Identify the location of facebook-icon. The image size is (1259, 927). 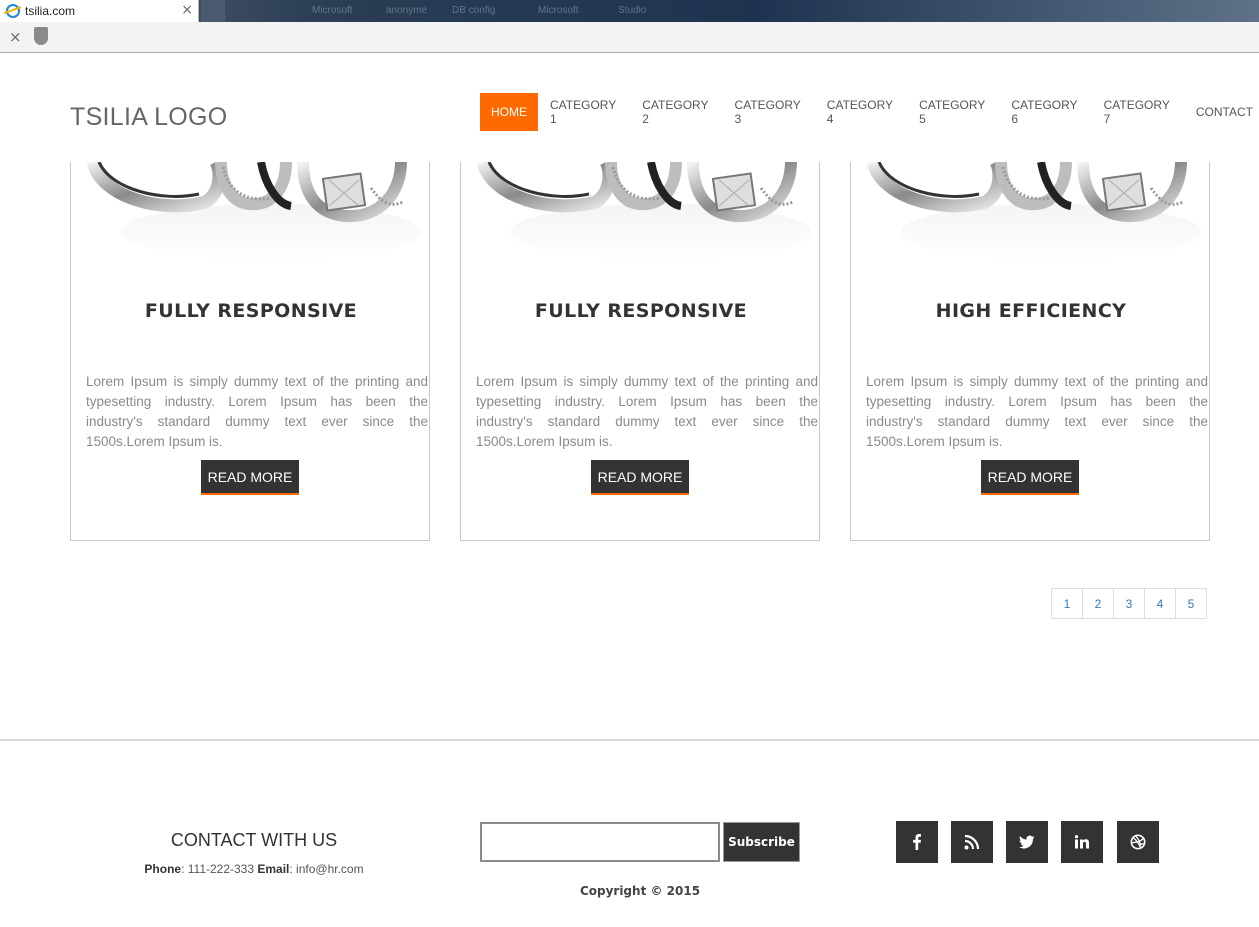
(917, 842).